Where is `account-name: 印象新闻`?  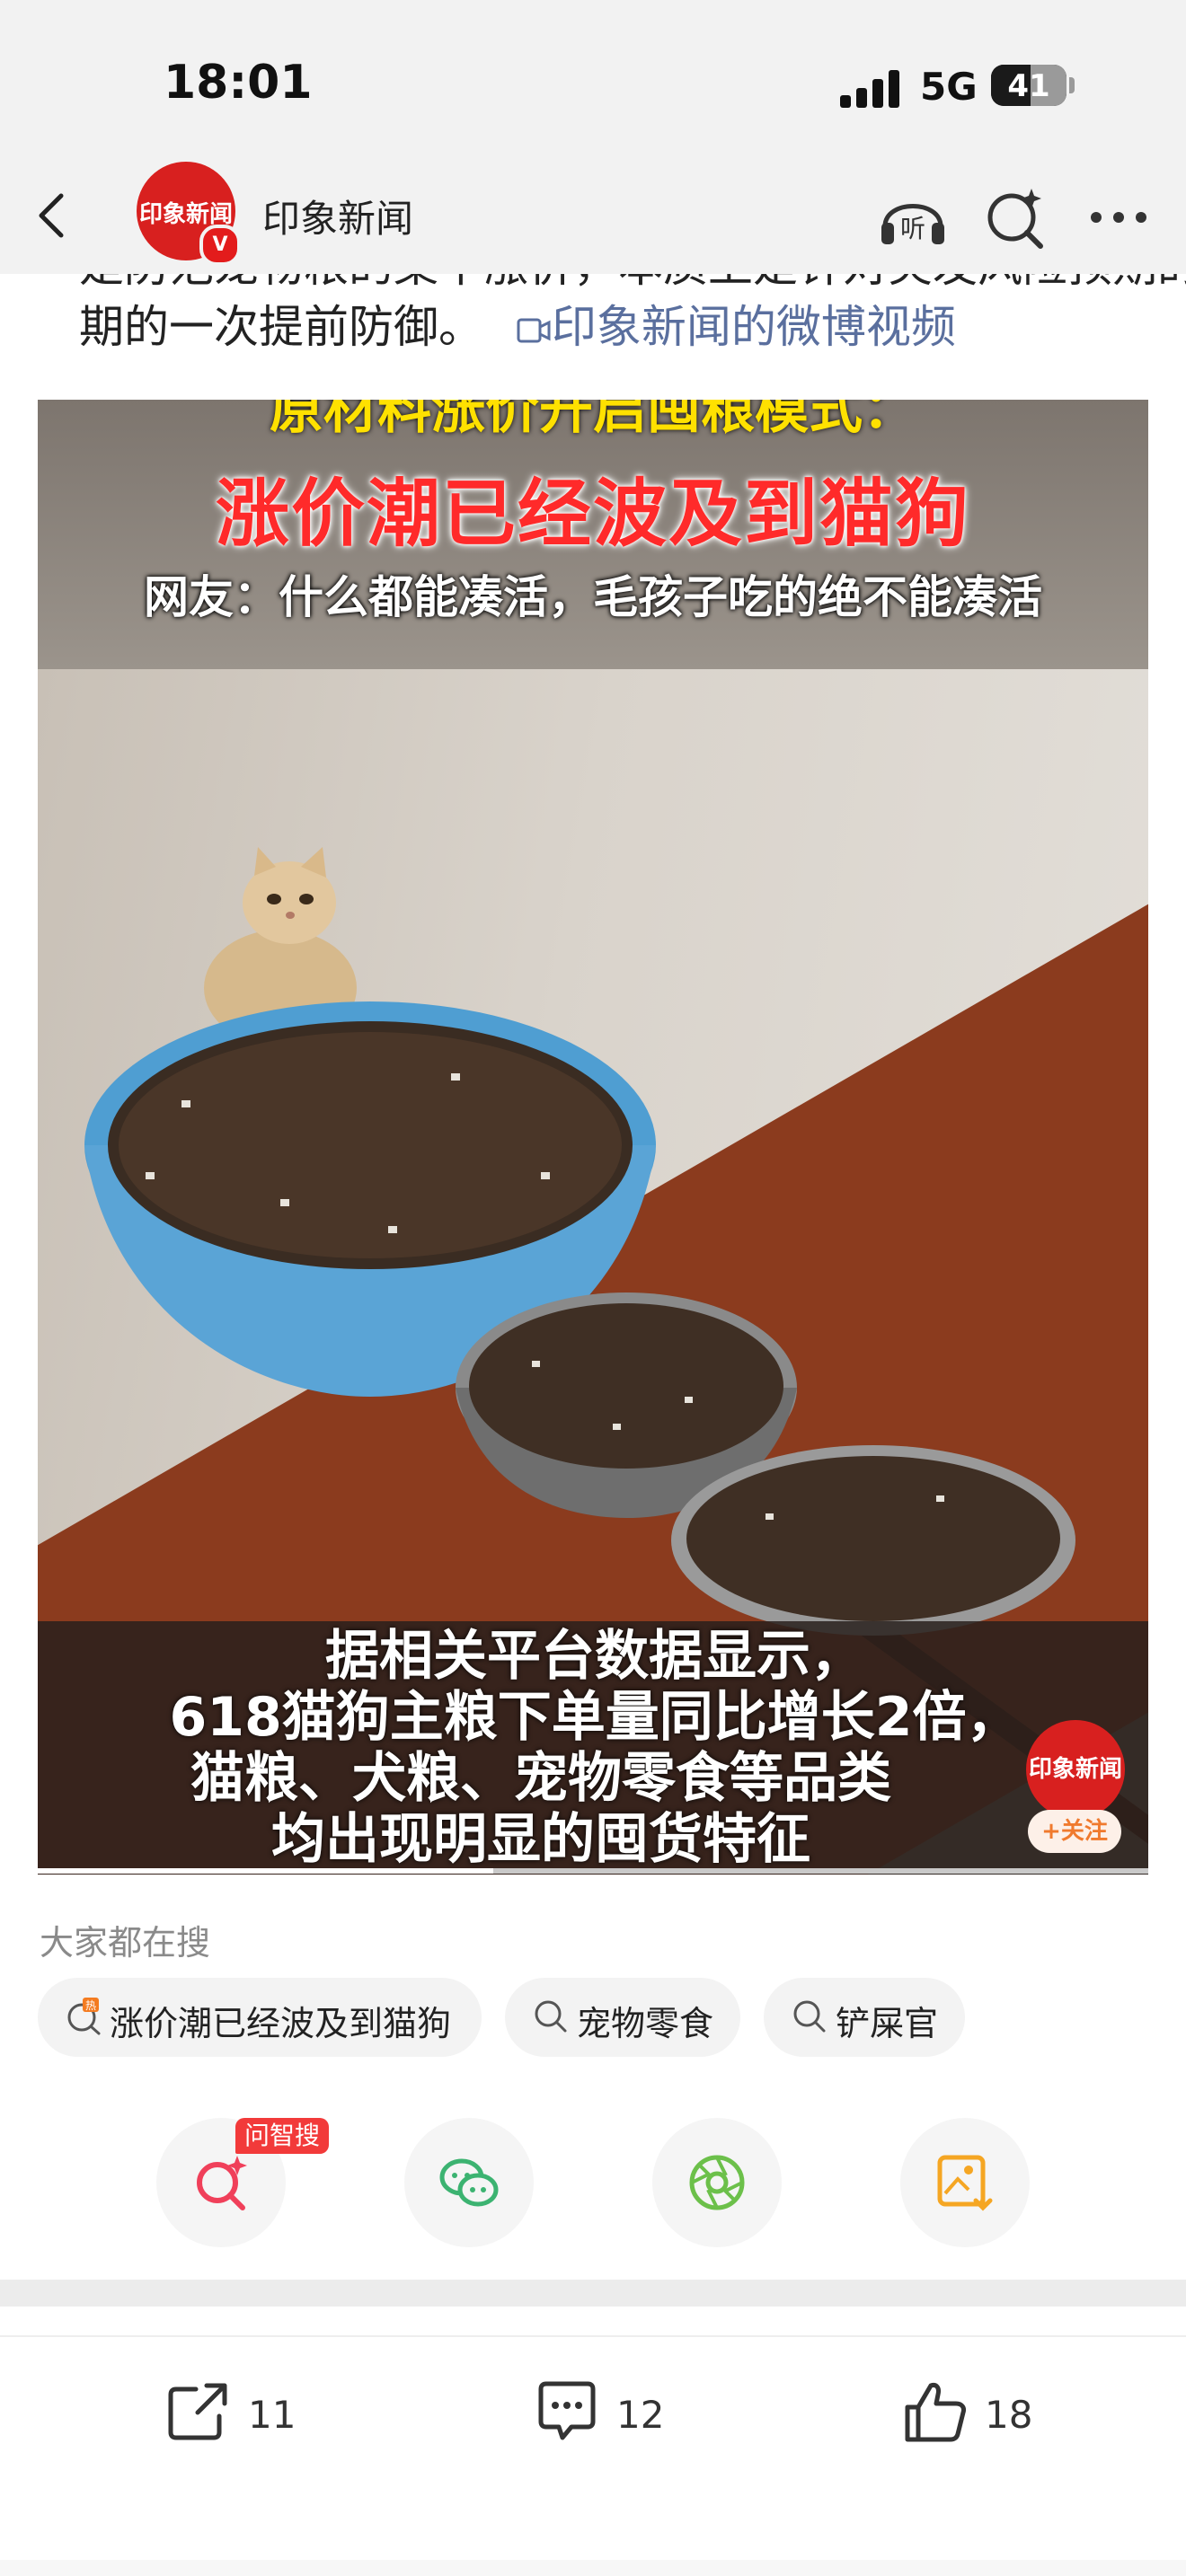 account-name: 印象新闻 is located at coordinates (337, 216).